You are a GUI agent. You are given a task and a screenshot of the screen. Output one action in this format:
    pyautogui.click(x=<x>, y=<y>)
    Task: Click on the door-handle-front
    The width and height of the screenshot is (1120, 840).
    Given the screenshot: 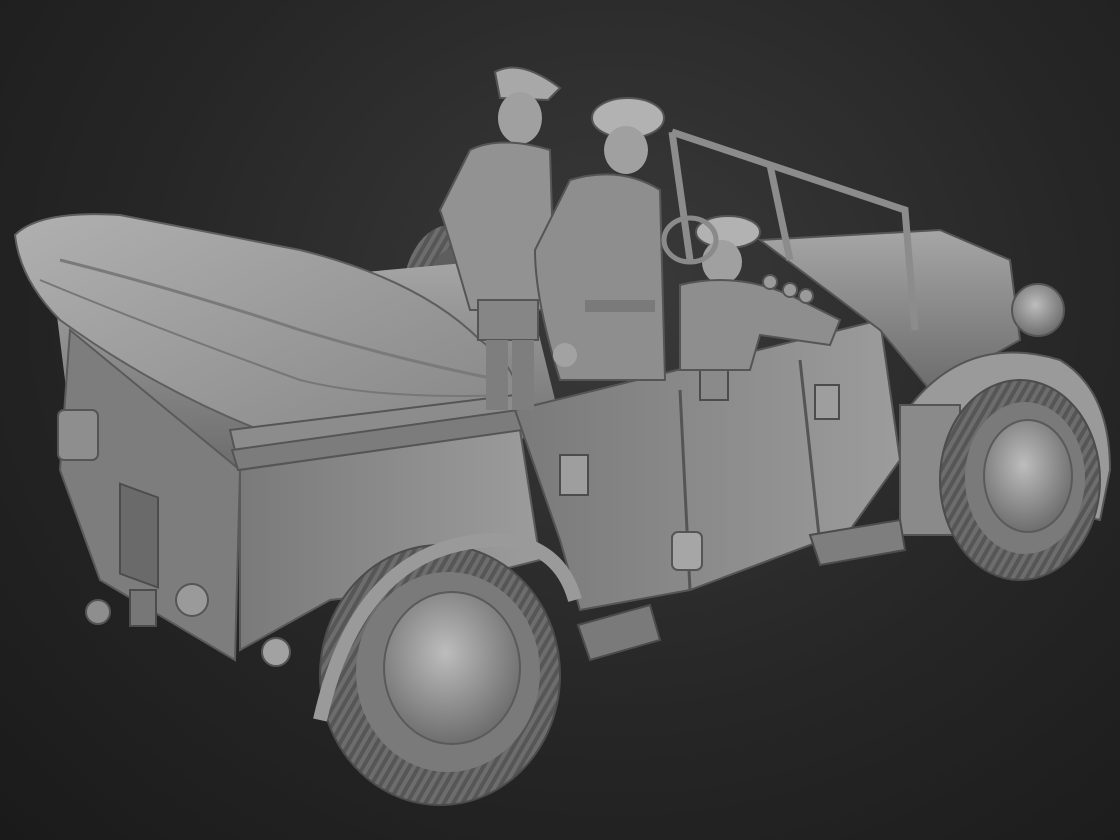 What is the action you would take?
    pyautogui.click(x=827, y=402)
    